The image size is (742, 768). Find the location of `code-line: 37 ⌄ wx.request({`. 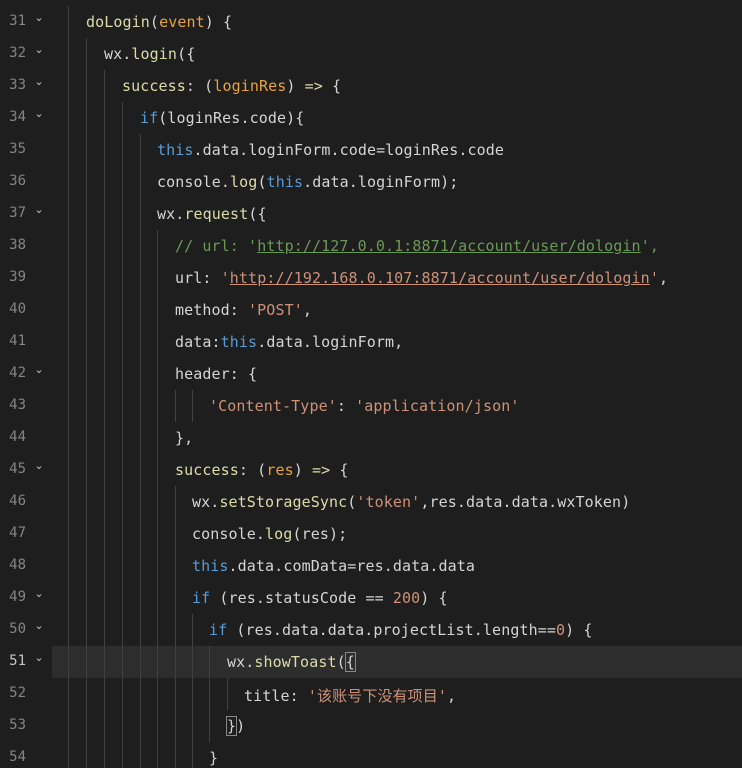

code-line: 37 ⌄ wx.request({ is located at coordinates (371, 214).